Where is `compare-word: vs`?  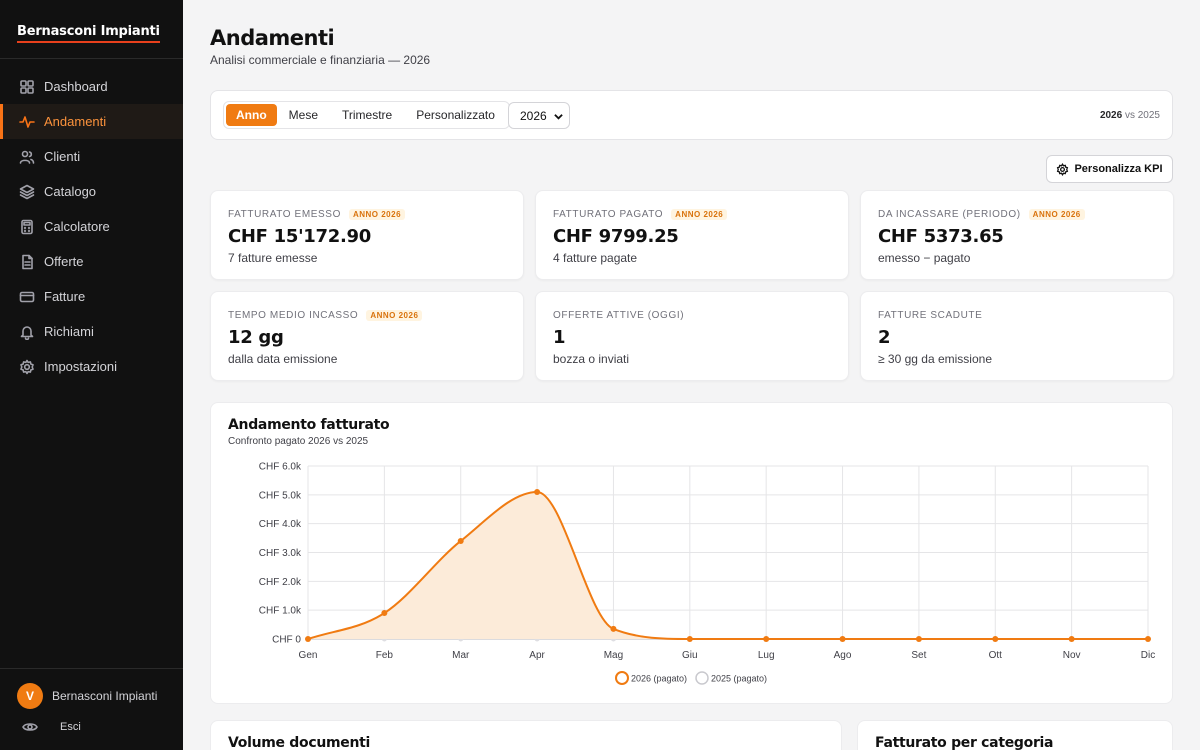 compare-word: vs is located at coordinates (1129, 115).